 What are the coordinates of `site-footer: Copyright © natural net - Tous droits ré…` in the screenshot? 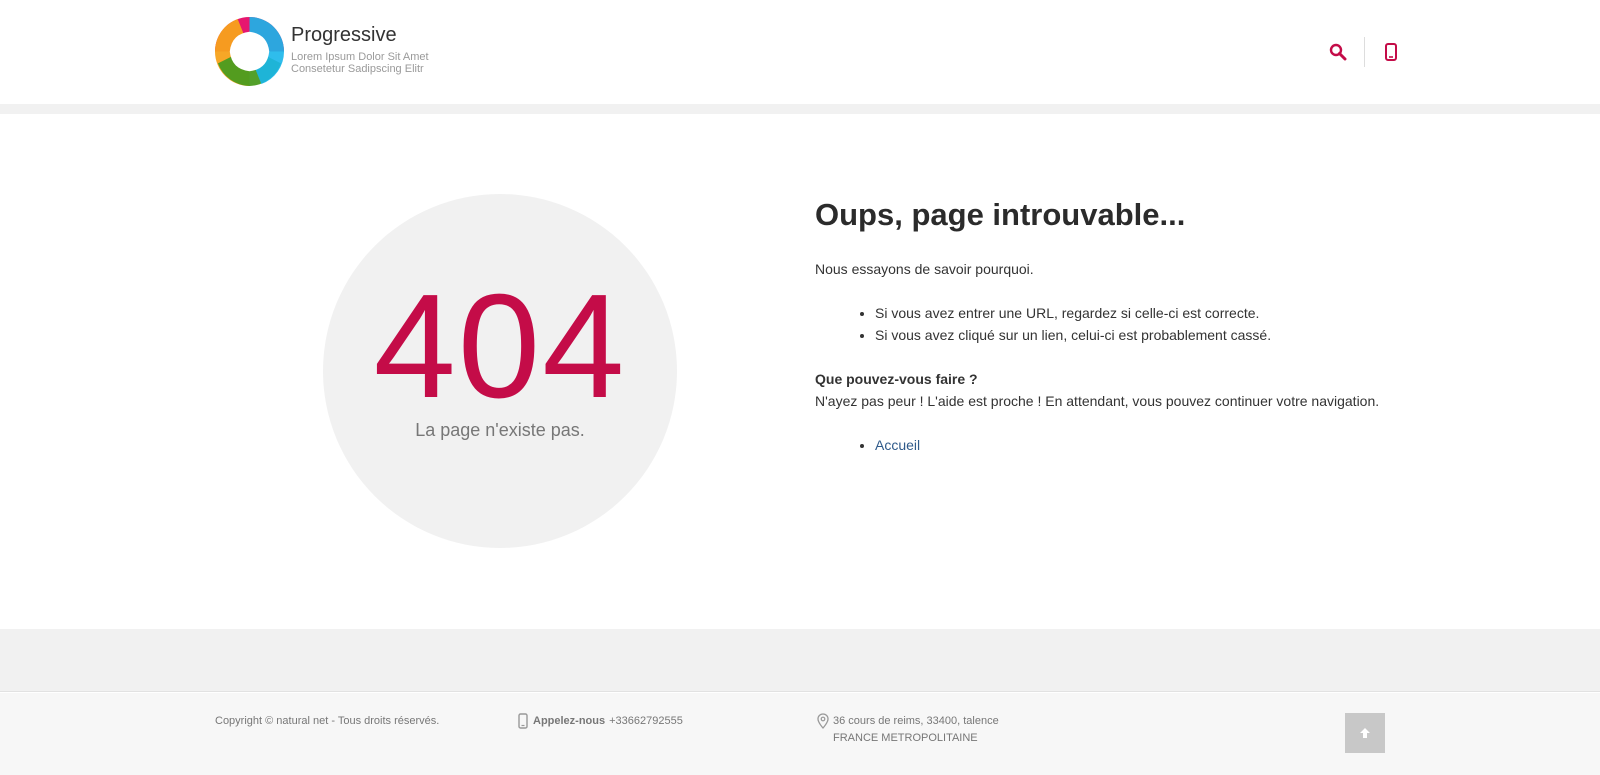 It's located at (800, 734).